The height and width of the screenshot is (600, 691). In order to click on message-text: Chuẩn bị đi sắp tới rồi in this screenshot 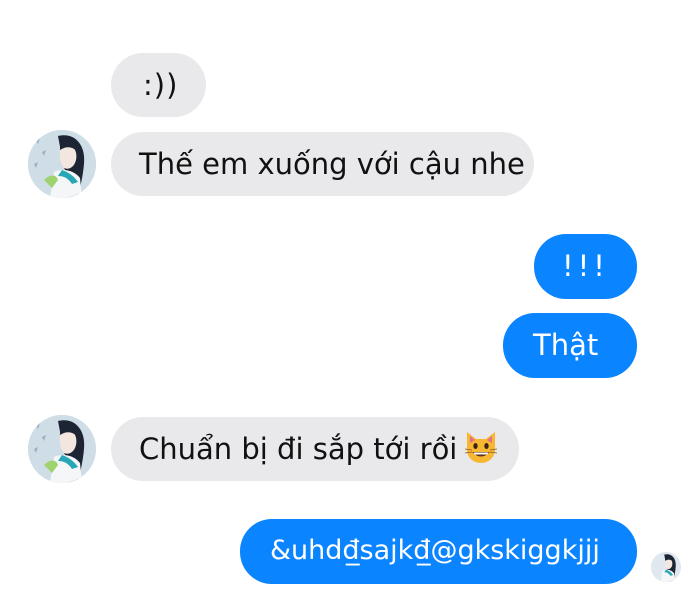, I will do `click(298, 449)`.